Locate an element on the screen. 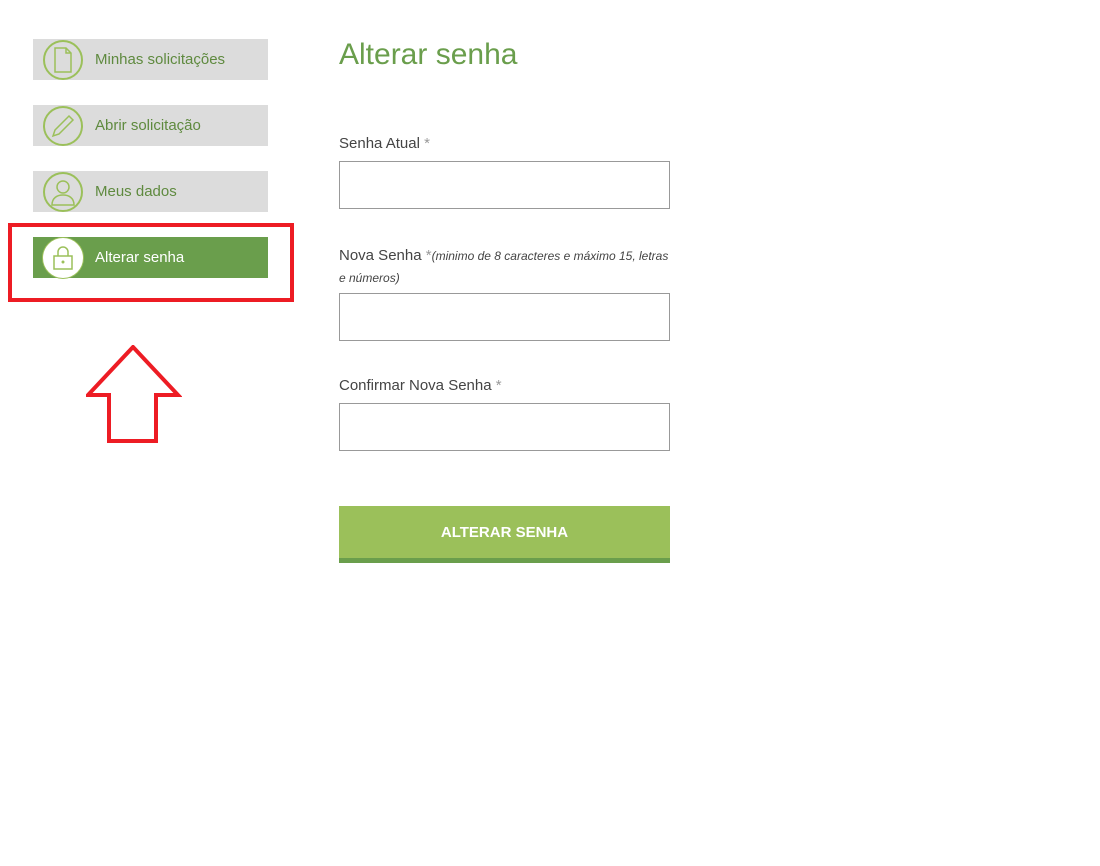  confirmar-senha-label: Confirmar Nova Senha * is located at coordinates (420, 385).